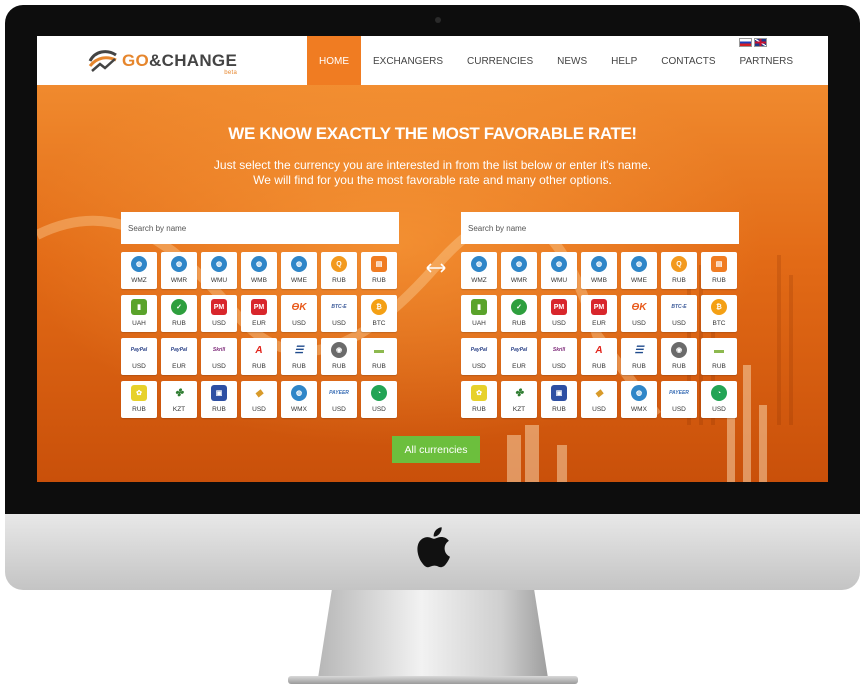 Image resolution: width=865 pixels, height=690 pixels. I want to click on okpay-icon: ƟK, so click(299, 307).